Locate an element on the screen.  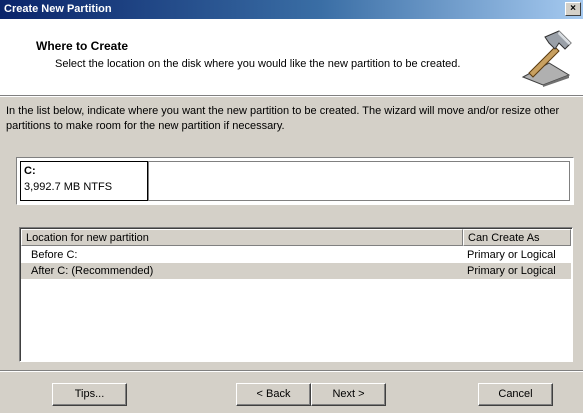
unallocated-space is located at coordinates (359, 181).